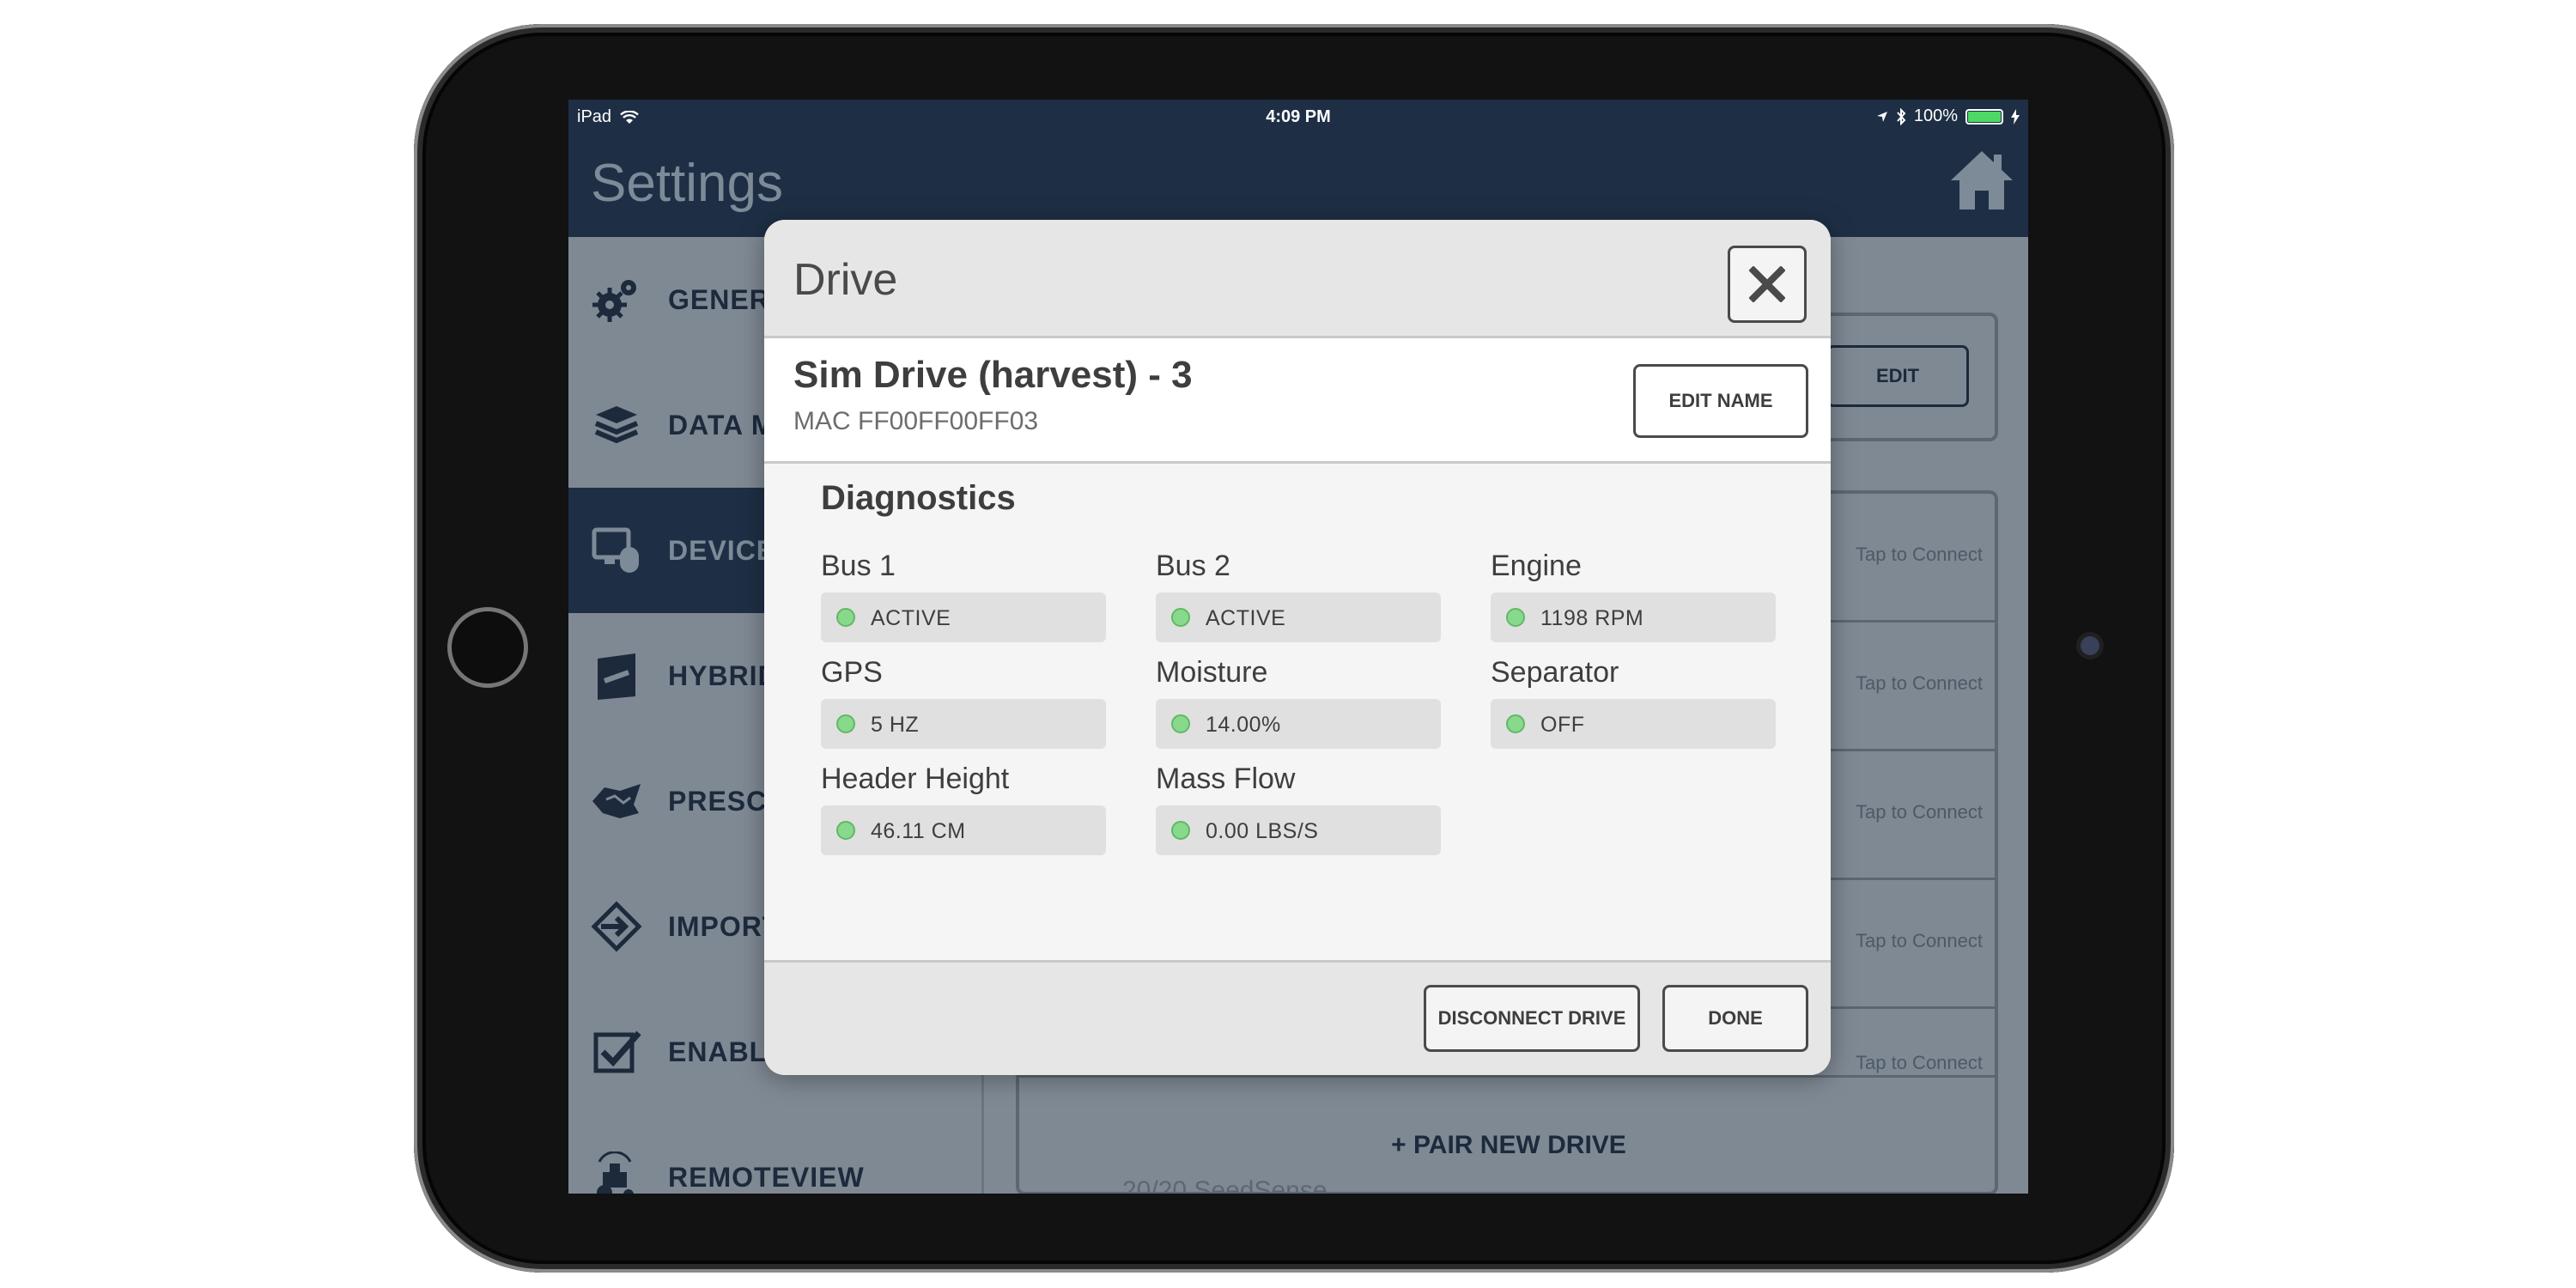 Image resolution: width=2576 pixels, height=1288 pixels. Describe the element at coordinates (724, 675) in the screenshot. I see `sidebar-item-label: HYBRID` at that location.